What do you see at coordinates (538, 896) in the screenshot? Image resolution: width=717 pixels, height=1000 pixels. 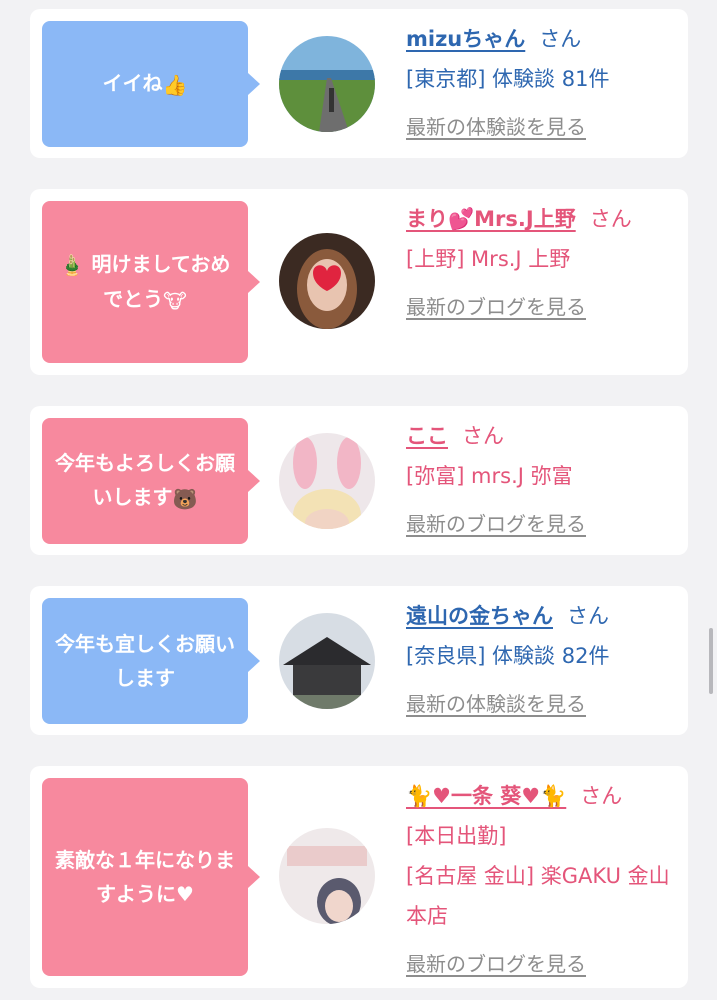 I see `entry-detail: [名古屋 金山] 楽GAKU 金山本店` at bounding box center [538, 896].